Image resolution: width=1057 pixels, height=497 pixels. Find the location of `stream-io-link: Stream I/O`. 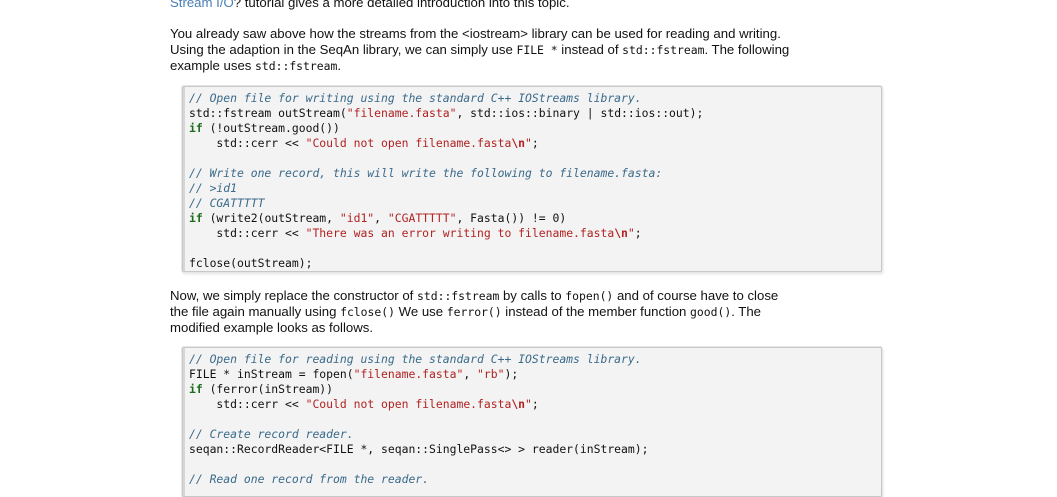

stream-io-link: Stream I/O is located at coordinates (202, 5).